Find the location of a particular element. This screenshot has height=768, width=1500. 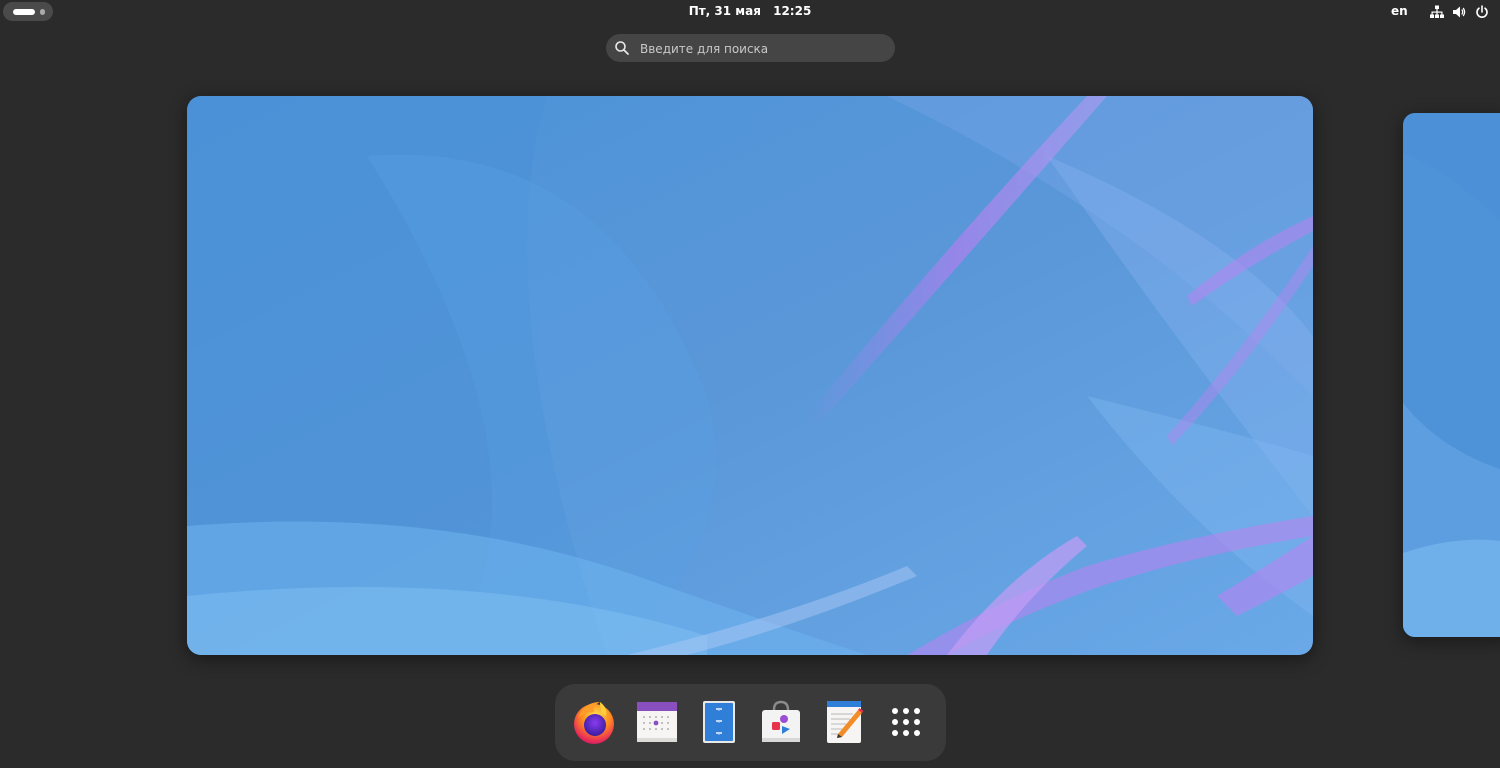

dock-app-calendar is located at coordinates (657, 722).